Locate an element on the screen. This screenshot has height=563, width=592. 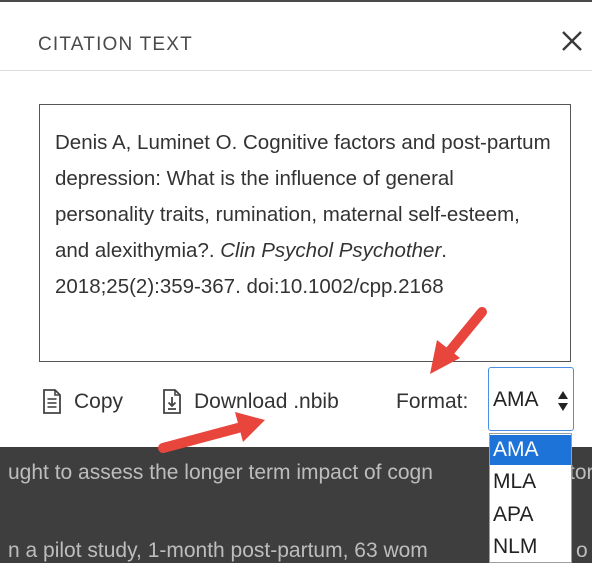
format-label: Format: is located at coordinates (432, 401).